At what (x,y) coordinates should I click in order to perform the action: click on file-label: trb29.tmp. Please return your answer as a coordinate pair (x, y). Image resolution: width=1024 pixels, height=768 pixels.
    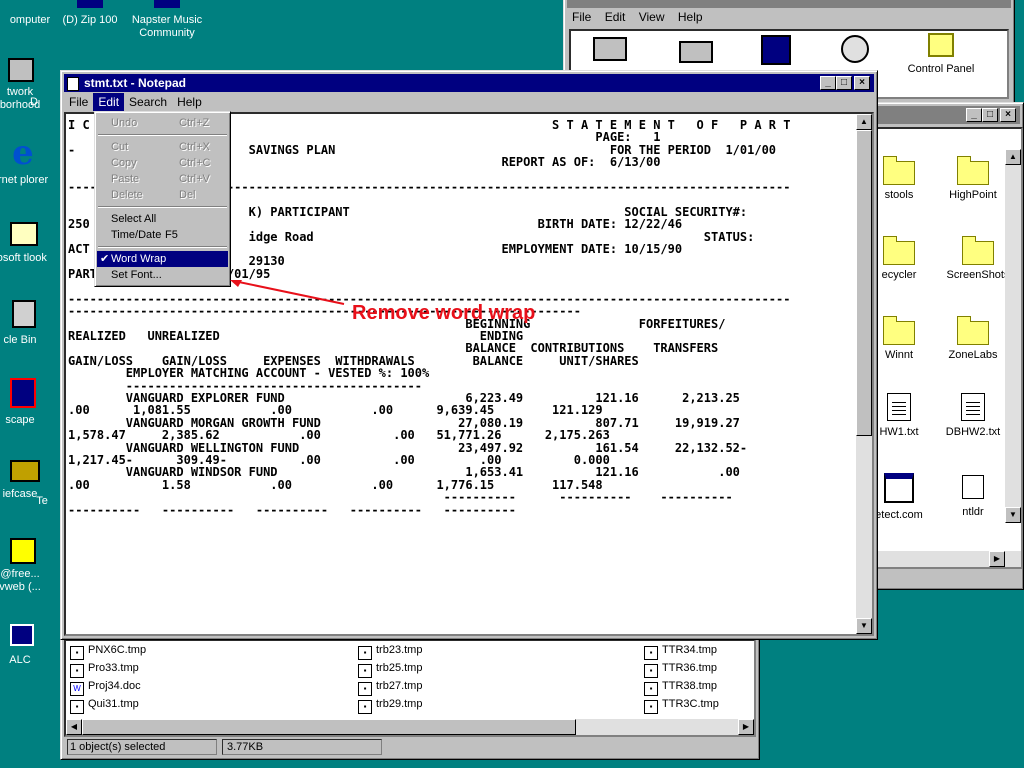
    Looking at the image, I should click on (399, 704).